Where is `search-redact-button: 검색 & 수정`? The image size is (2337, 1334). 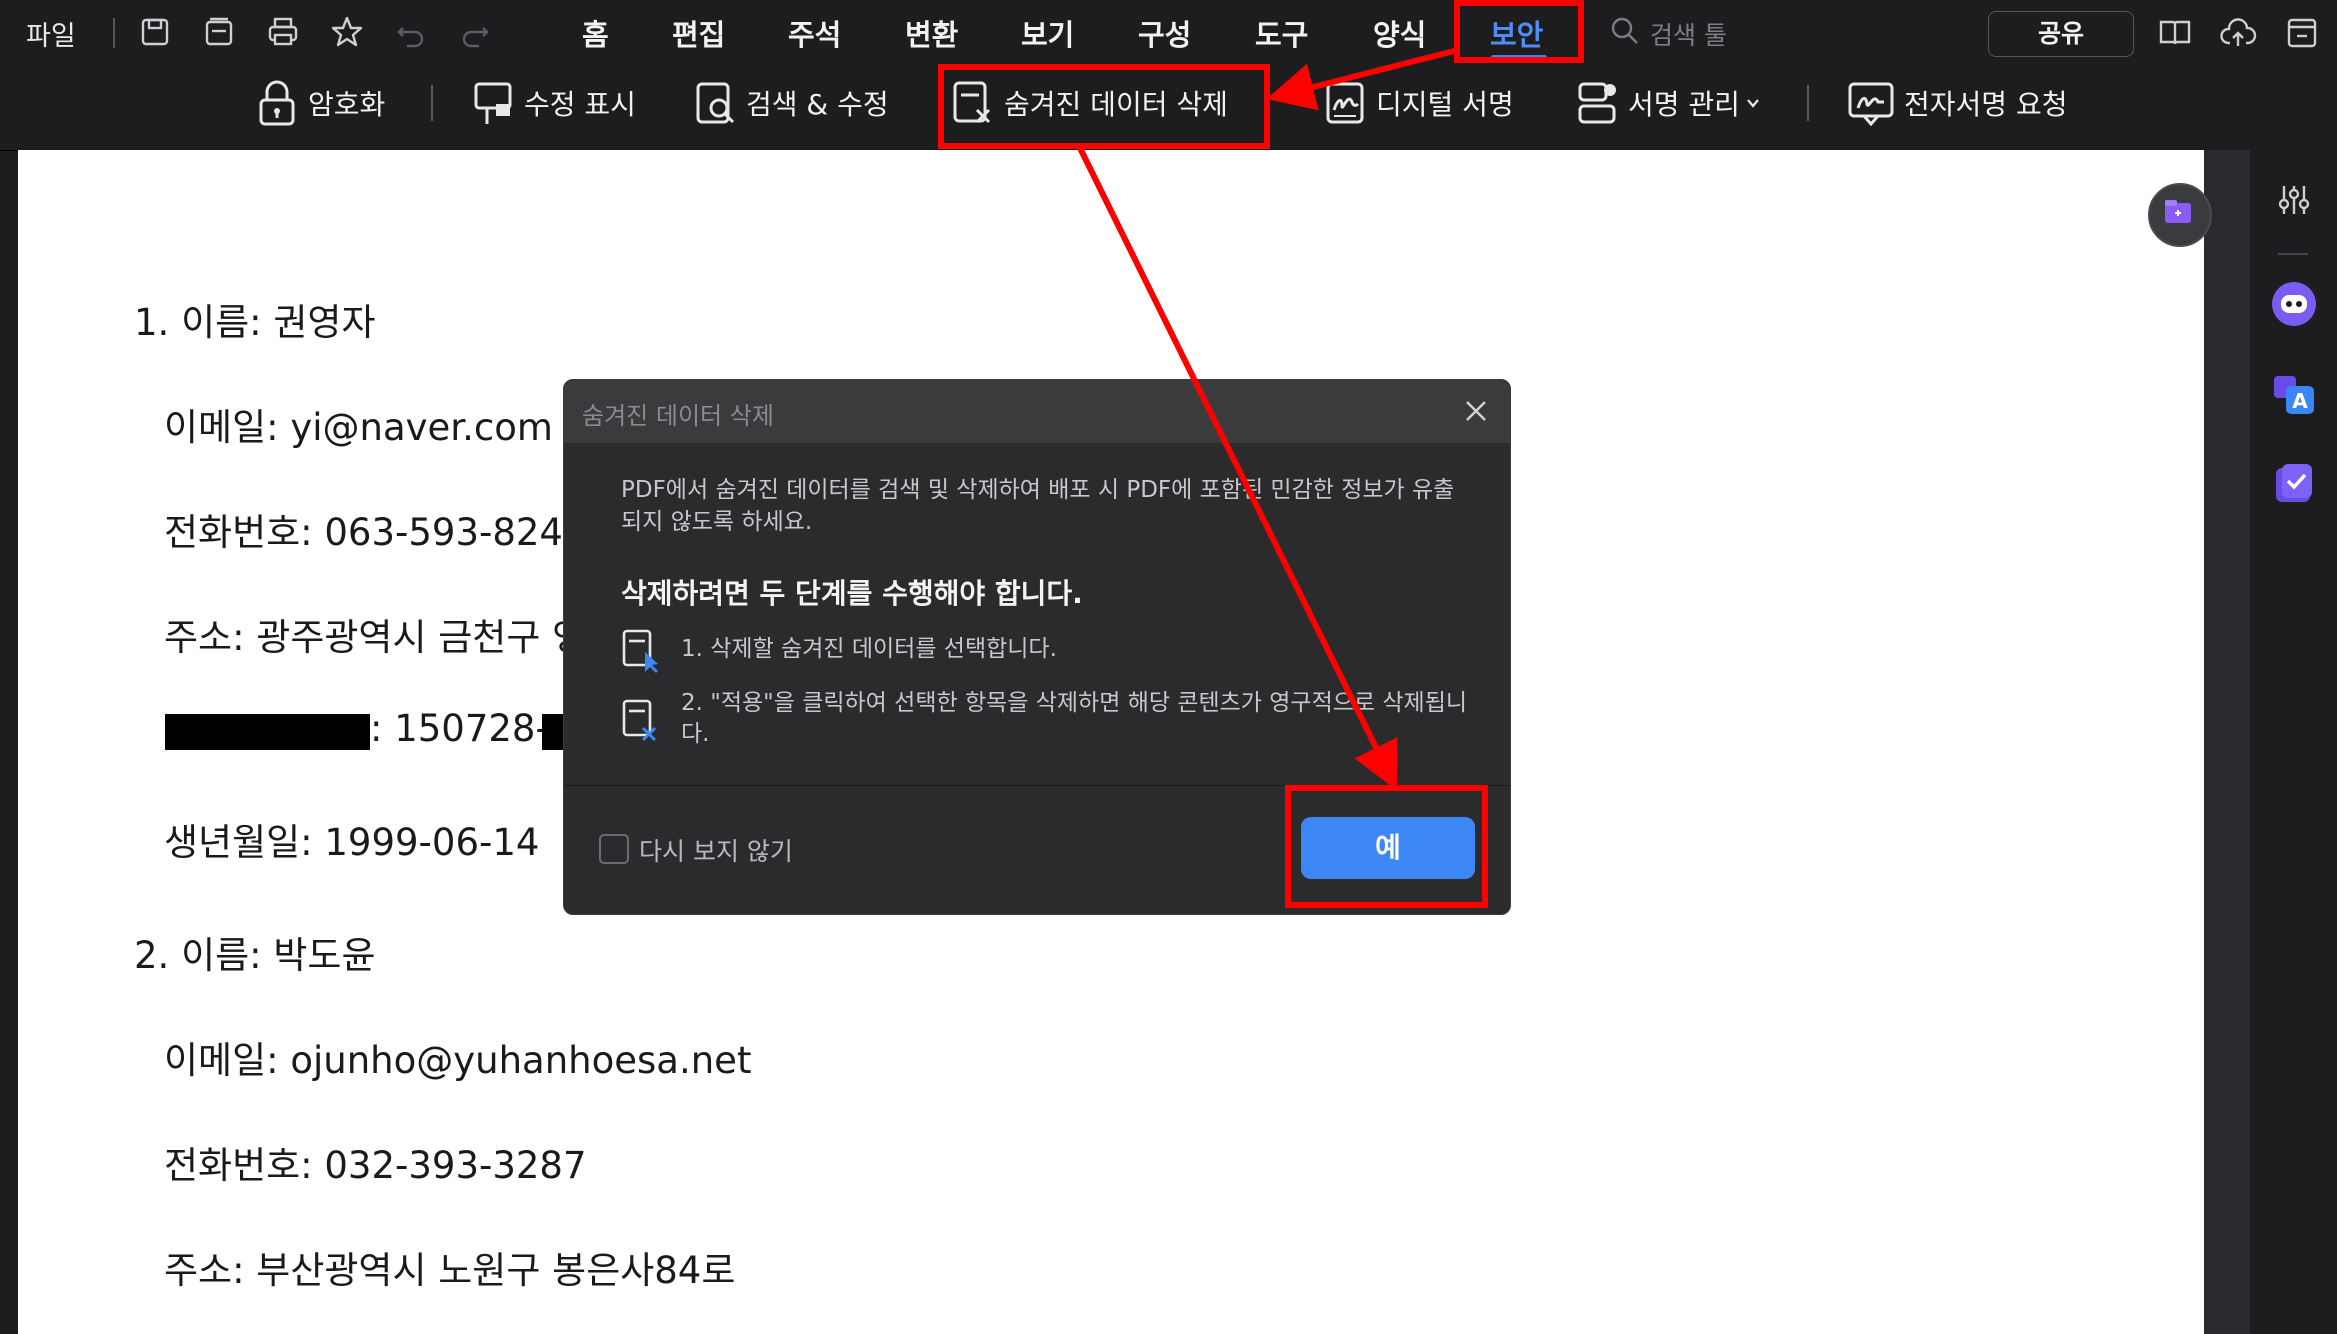
search-redact-button: 검색 & 수정 is located at coordinates (790, 103).